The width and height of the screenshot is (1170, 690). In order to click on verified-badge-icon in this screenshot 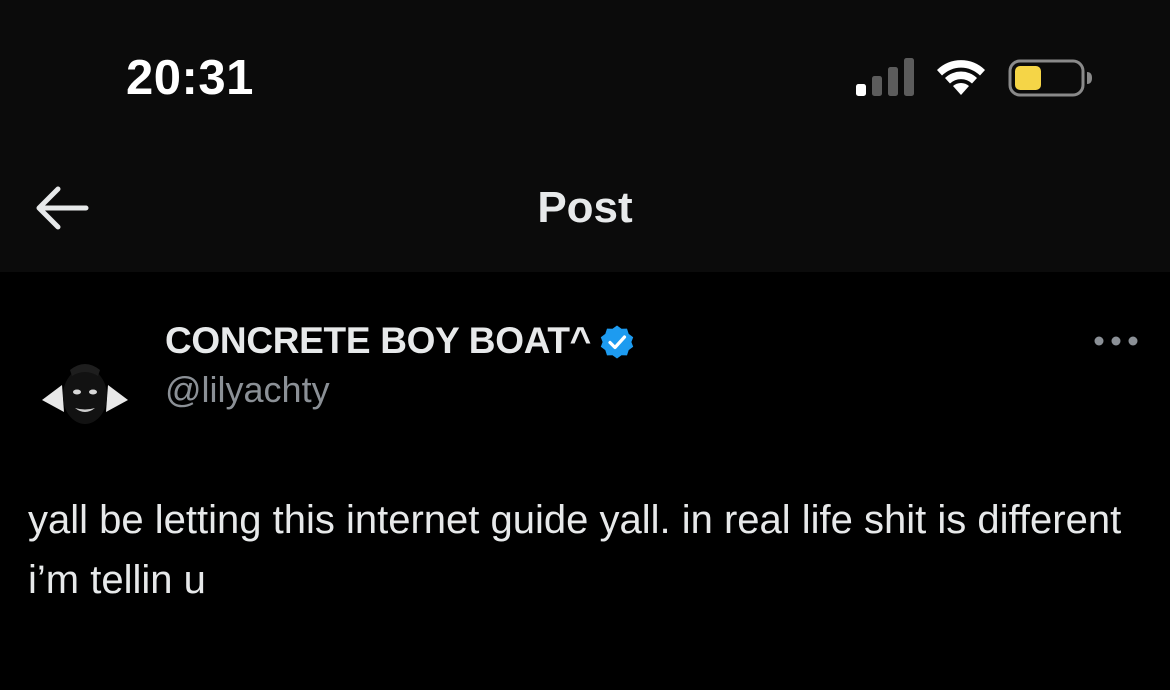, I will do `click(617, 342)`.